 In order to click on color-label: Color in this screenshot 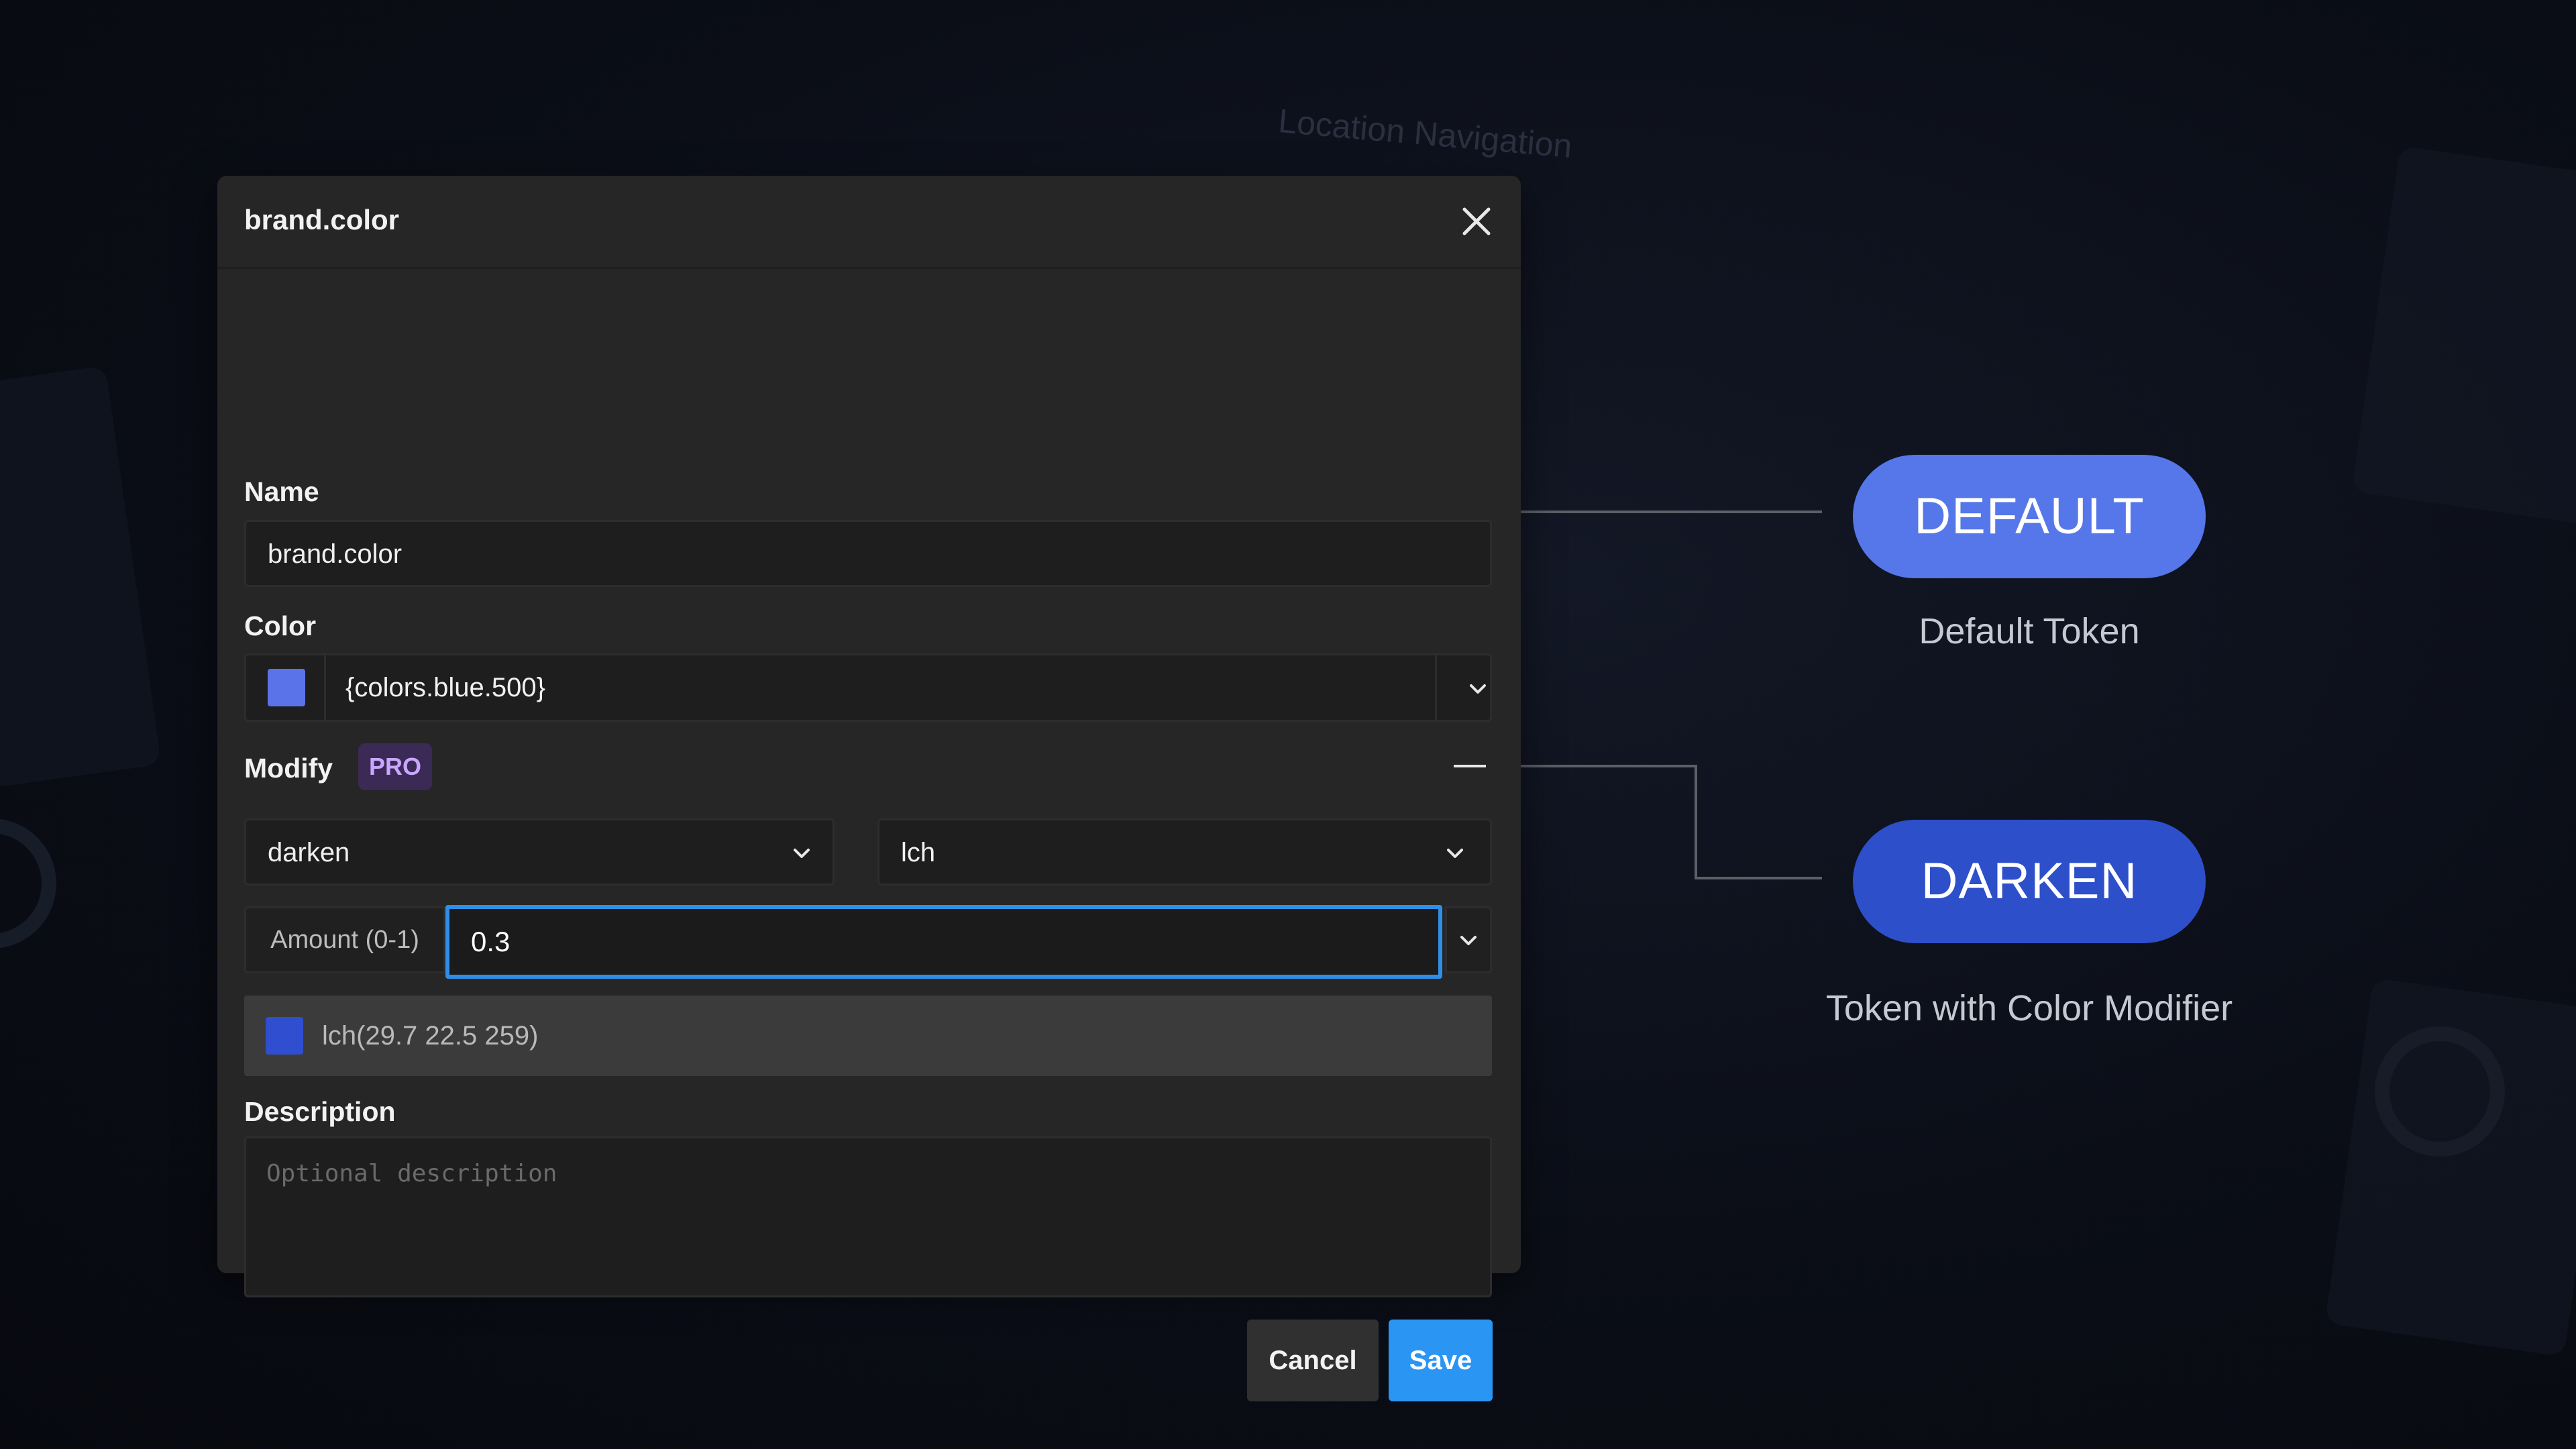, I will do `click(280, 625)`.